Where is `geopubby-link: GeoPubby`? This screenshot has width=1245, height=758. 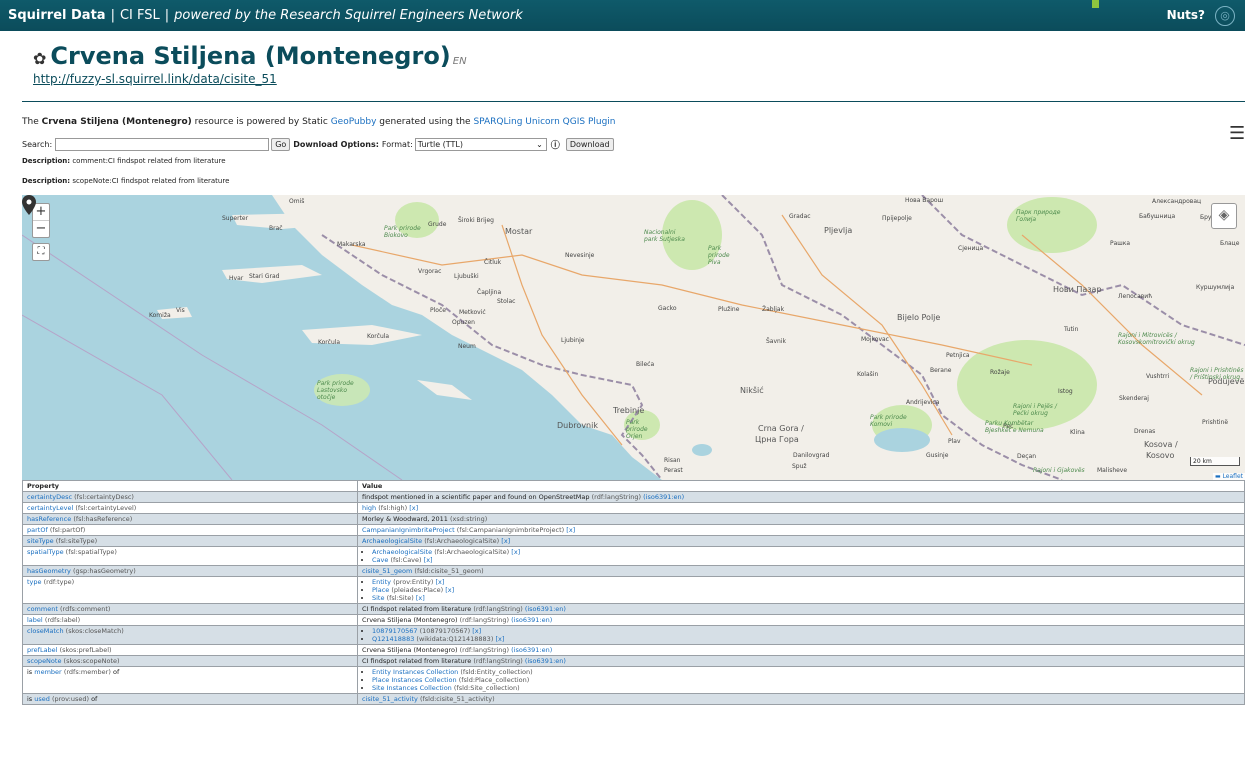 geopubby-link: GeoPubby is located at coordinates (354, 122).